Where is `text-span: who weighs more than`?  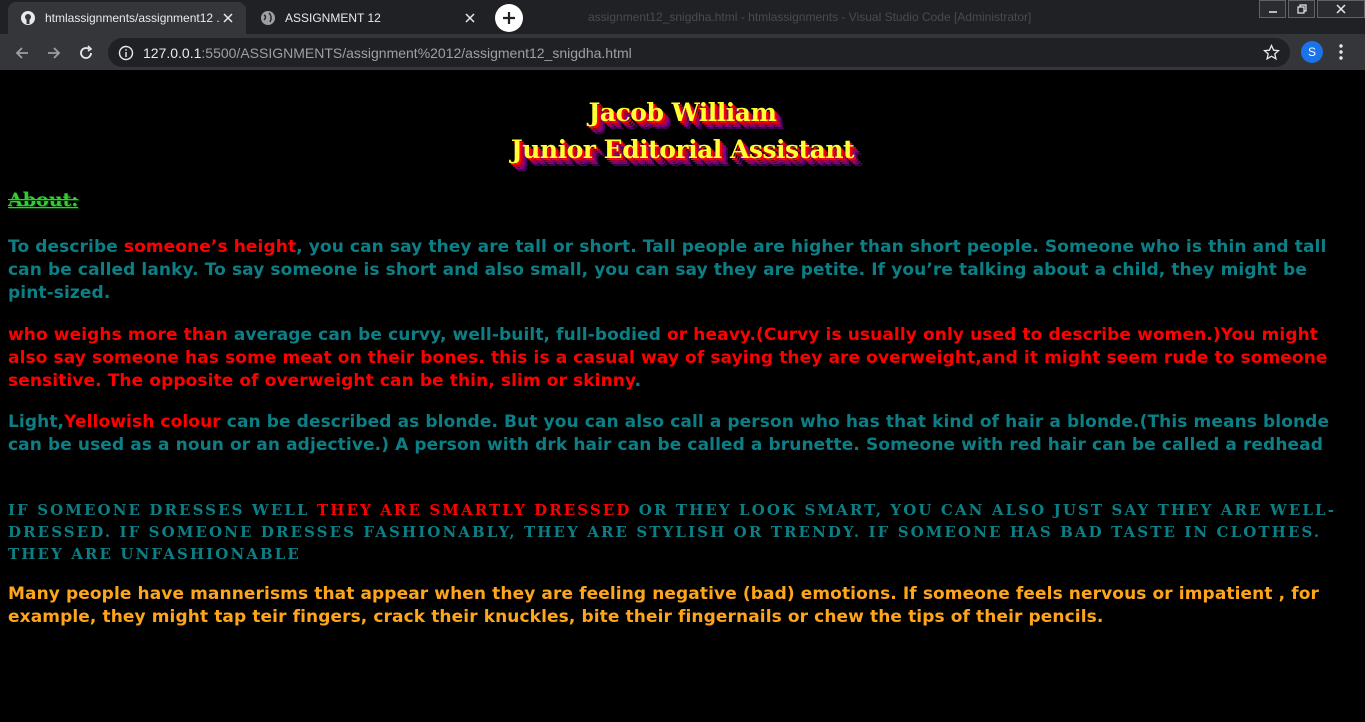
text-span: who weighs more than is located at coordinates (121, 335).